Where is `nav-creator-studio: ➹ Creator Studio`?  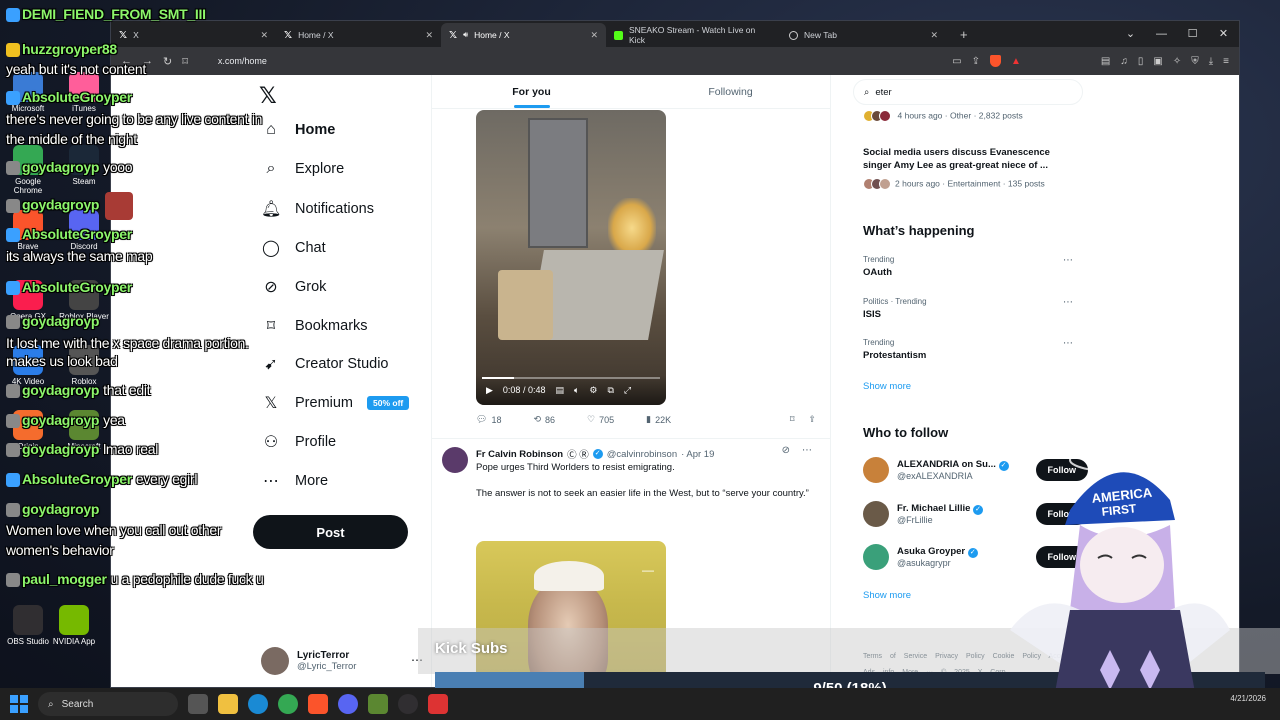
nav-creator-studio: ➹ Creator Studio is located at coordinates (324, 364).